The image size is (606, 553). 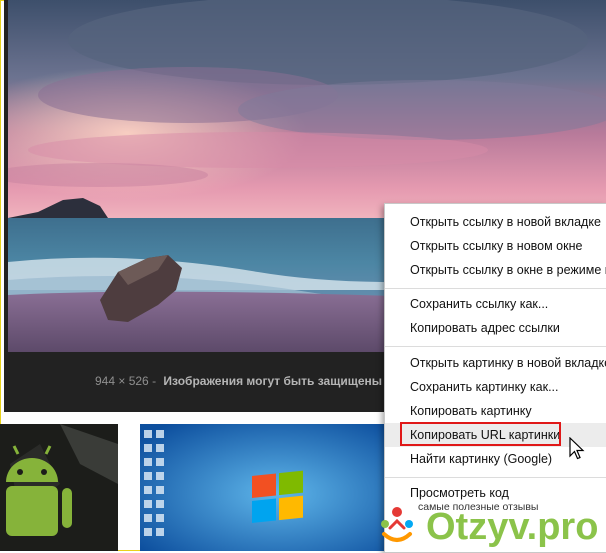 I want to click on image-dimensions: 944 × 526, so click(x=122, y=381).